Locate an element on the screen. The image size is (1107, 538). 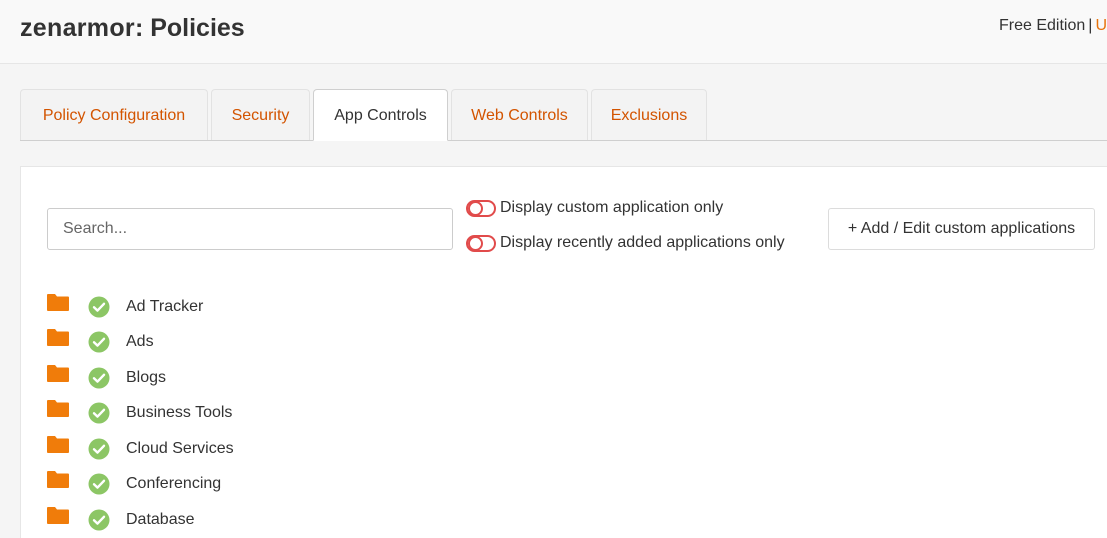
recent-only-toggle-row: Display recently added applications only is located at coordinates (625, 243).